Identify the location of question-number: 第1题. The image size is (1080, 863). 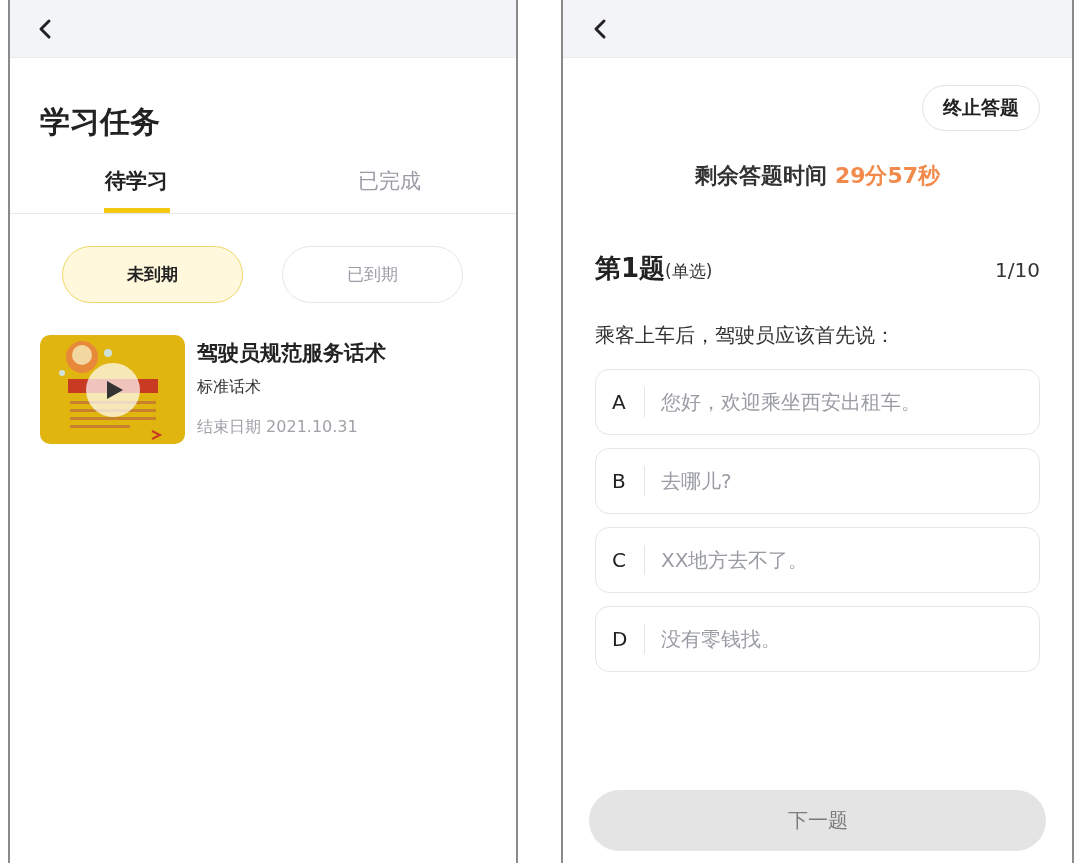
(630, 268).